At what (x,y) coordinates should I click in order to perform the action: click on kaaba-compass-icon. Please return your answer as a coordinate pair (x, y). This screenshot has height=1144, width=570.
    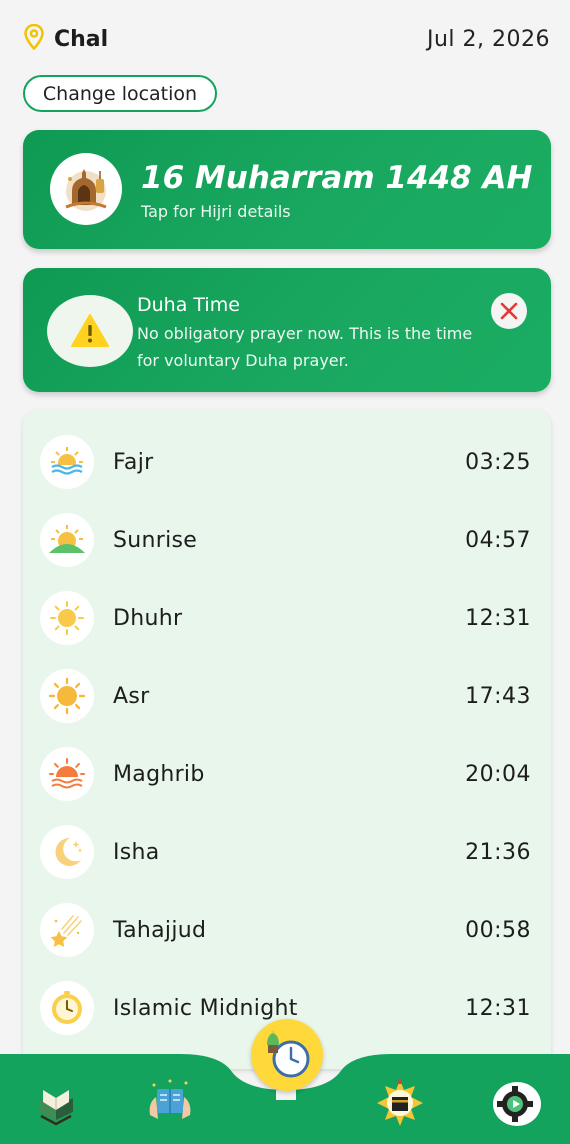
    Looking at the image, I should click on (400, 1103).